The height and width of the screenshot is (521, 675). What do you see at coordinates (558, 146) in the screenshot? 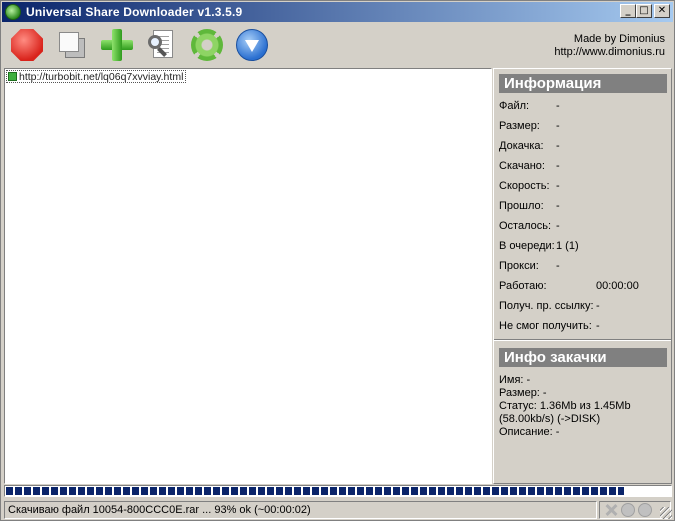
I see `info-value-resume: -` at bounding box center [558, 146].